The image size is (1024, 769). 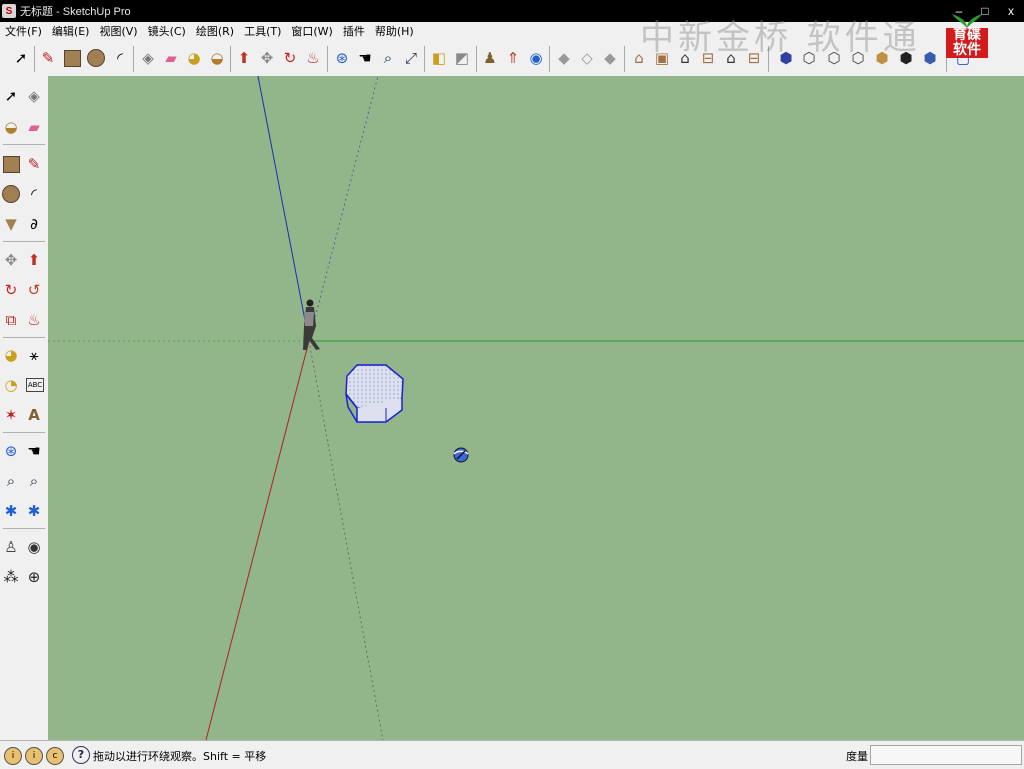 I want to click on person-figure, so click(x=311, y=325).